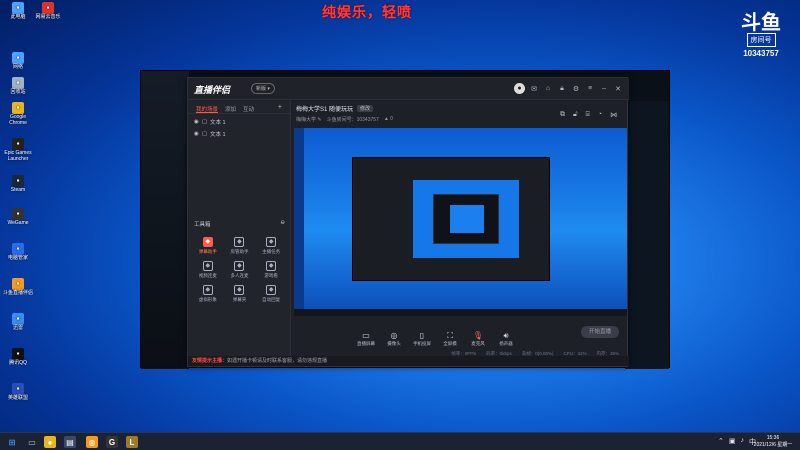  Describe the element at coordinates (562, 89) in the screenshot. I see `lock-icon: 🔒︎` at that location.